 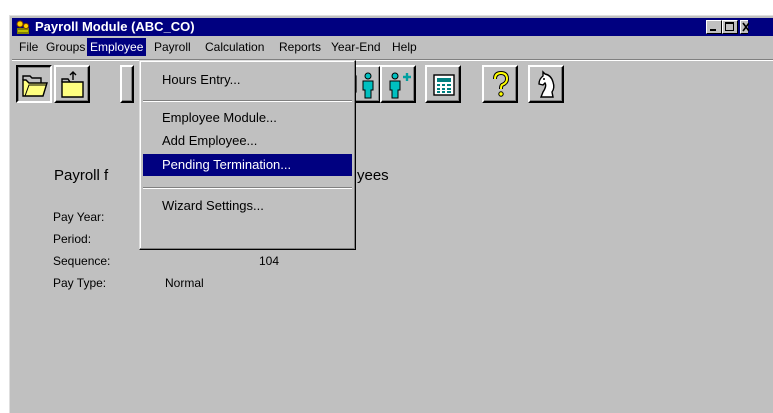 What do you see at coordinates (117, 47) in the screenshot?
I see `menu-employee: Employee` at bounding box center [117, 47].